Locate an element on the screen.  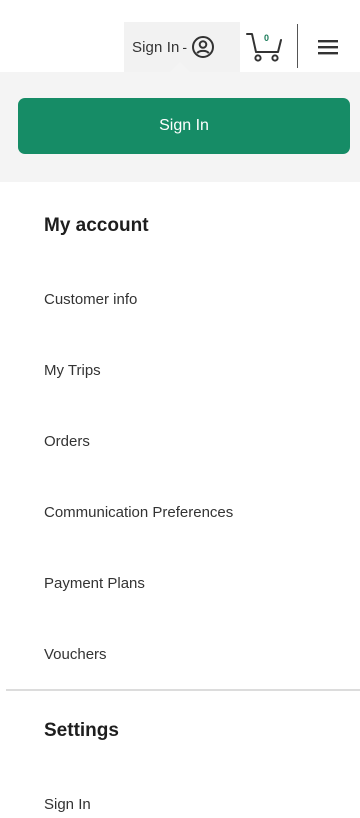
user-circle-icon is located at coordinates (203, 47).